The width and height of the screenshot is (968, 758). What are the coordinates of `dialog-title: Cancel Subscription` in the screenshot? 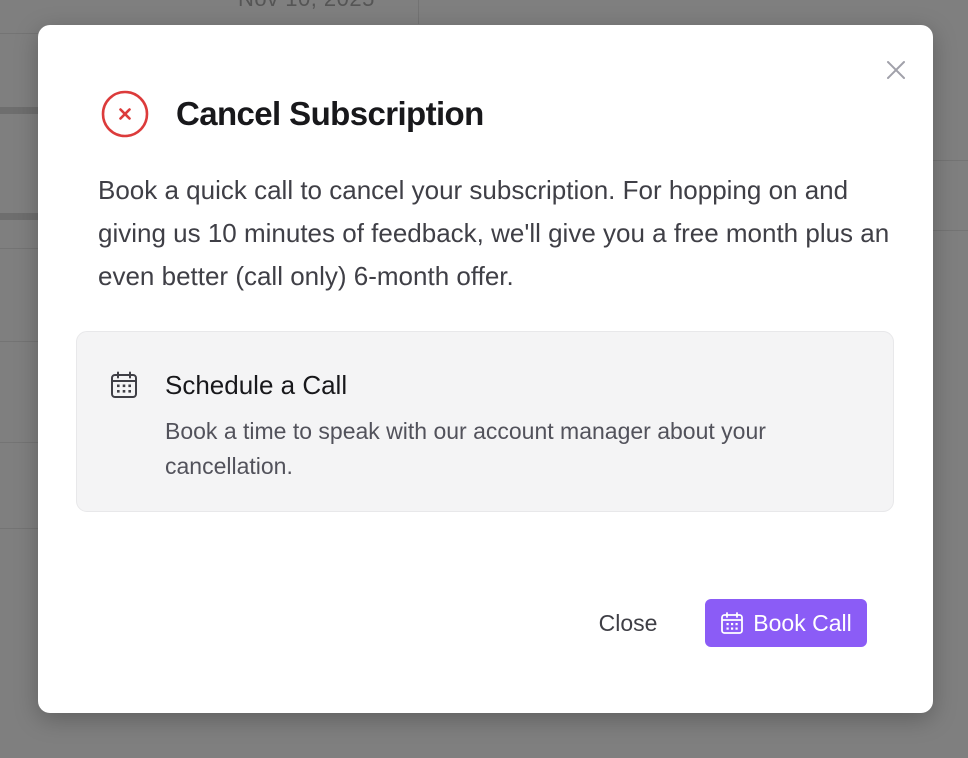 It's located at (330, 113).